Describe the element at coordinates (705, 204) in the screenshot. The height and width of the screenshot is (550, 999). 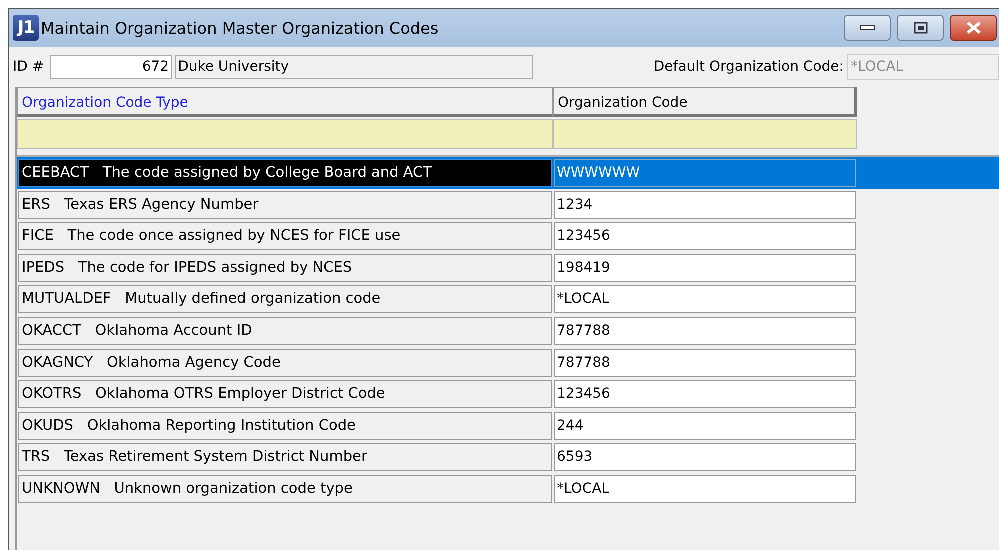
I see `table-cell: 1234` at that location.